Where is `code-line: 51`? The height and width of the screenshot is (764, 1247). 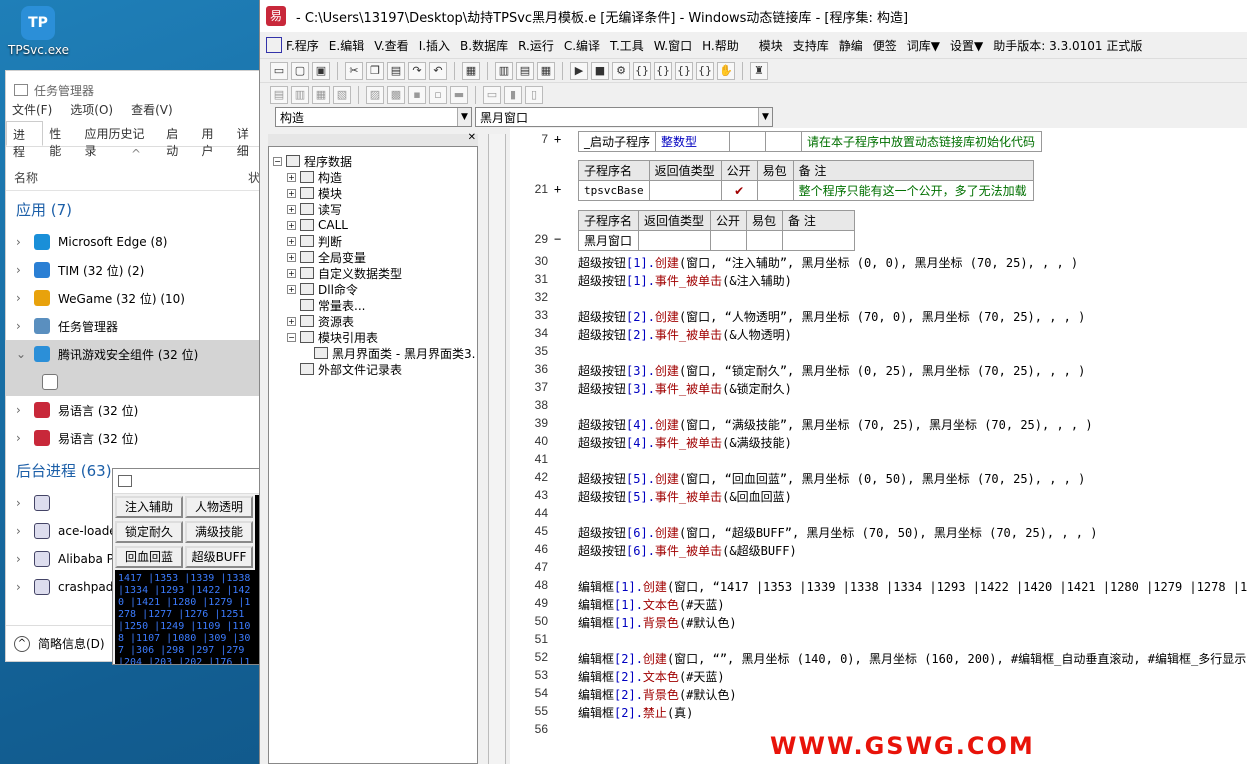 code-line: 51 is located at coordinates (878, 641).